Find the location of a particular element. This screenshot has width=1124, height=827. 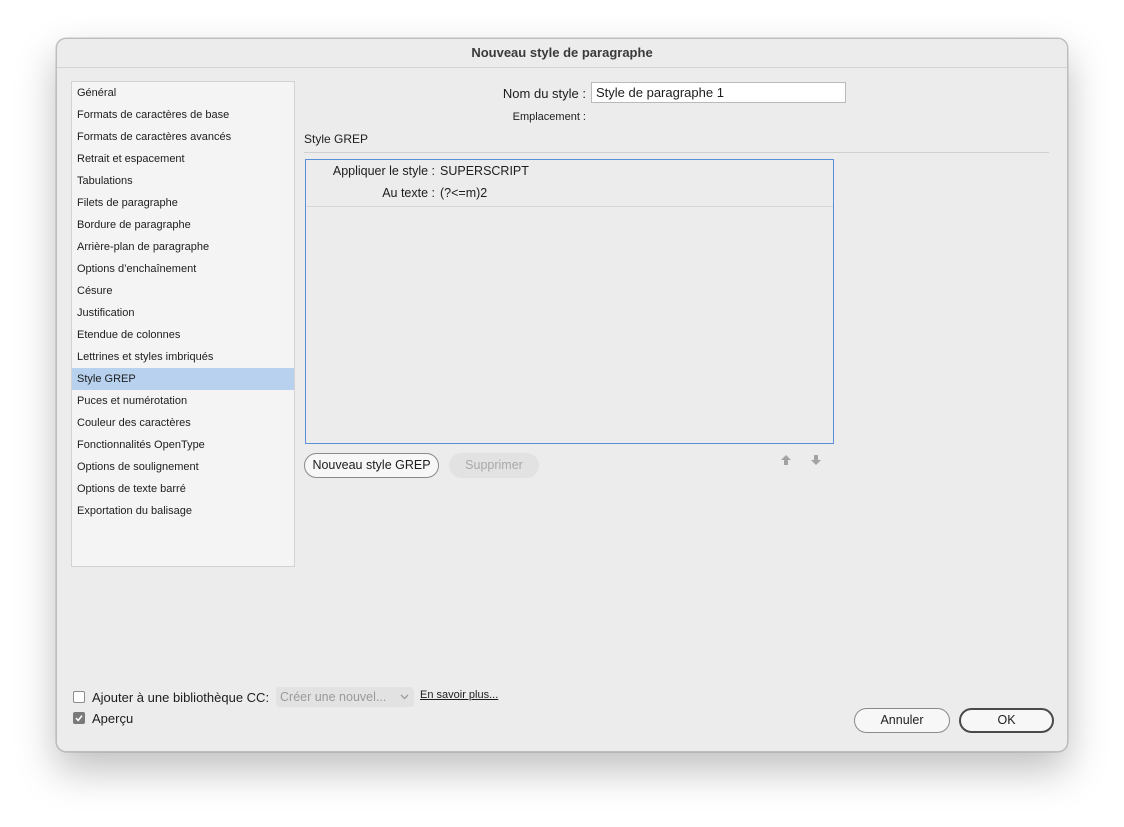

sidebar-item: Options d’enchaînement is located at coordinates (183, 269).